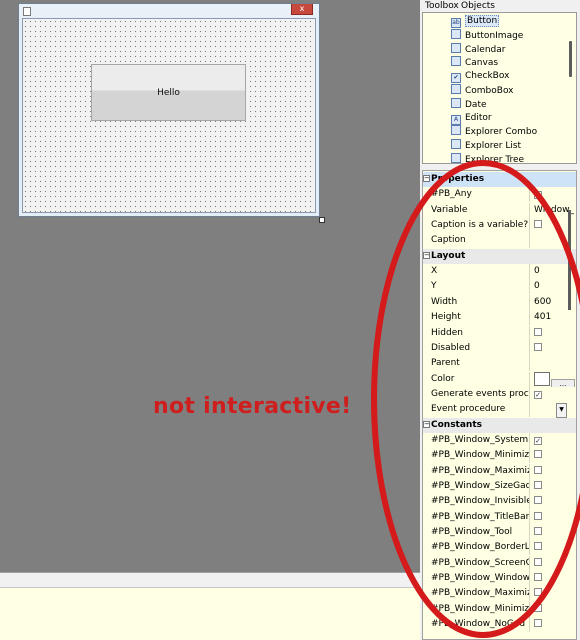 Image resolution: width=580 pixels, height=640 pixels. What do you see at coordinates (552, 364) in the screenshot?
I see `property-value-field` at bounding box center [552, 364].